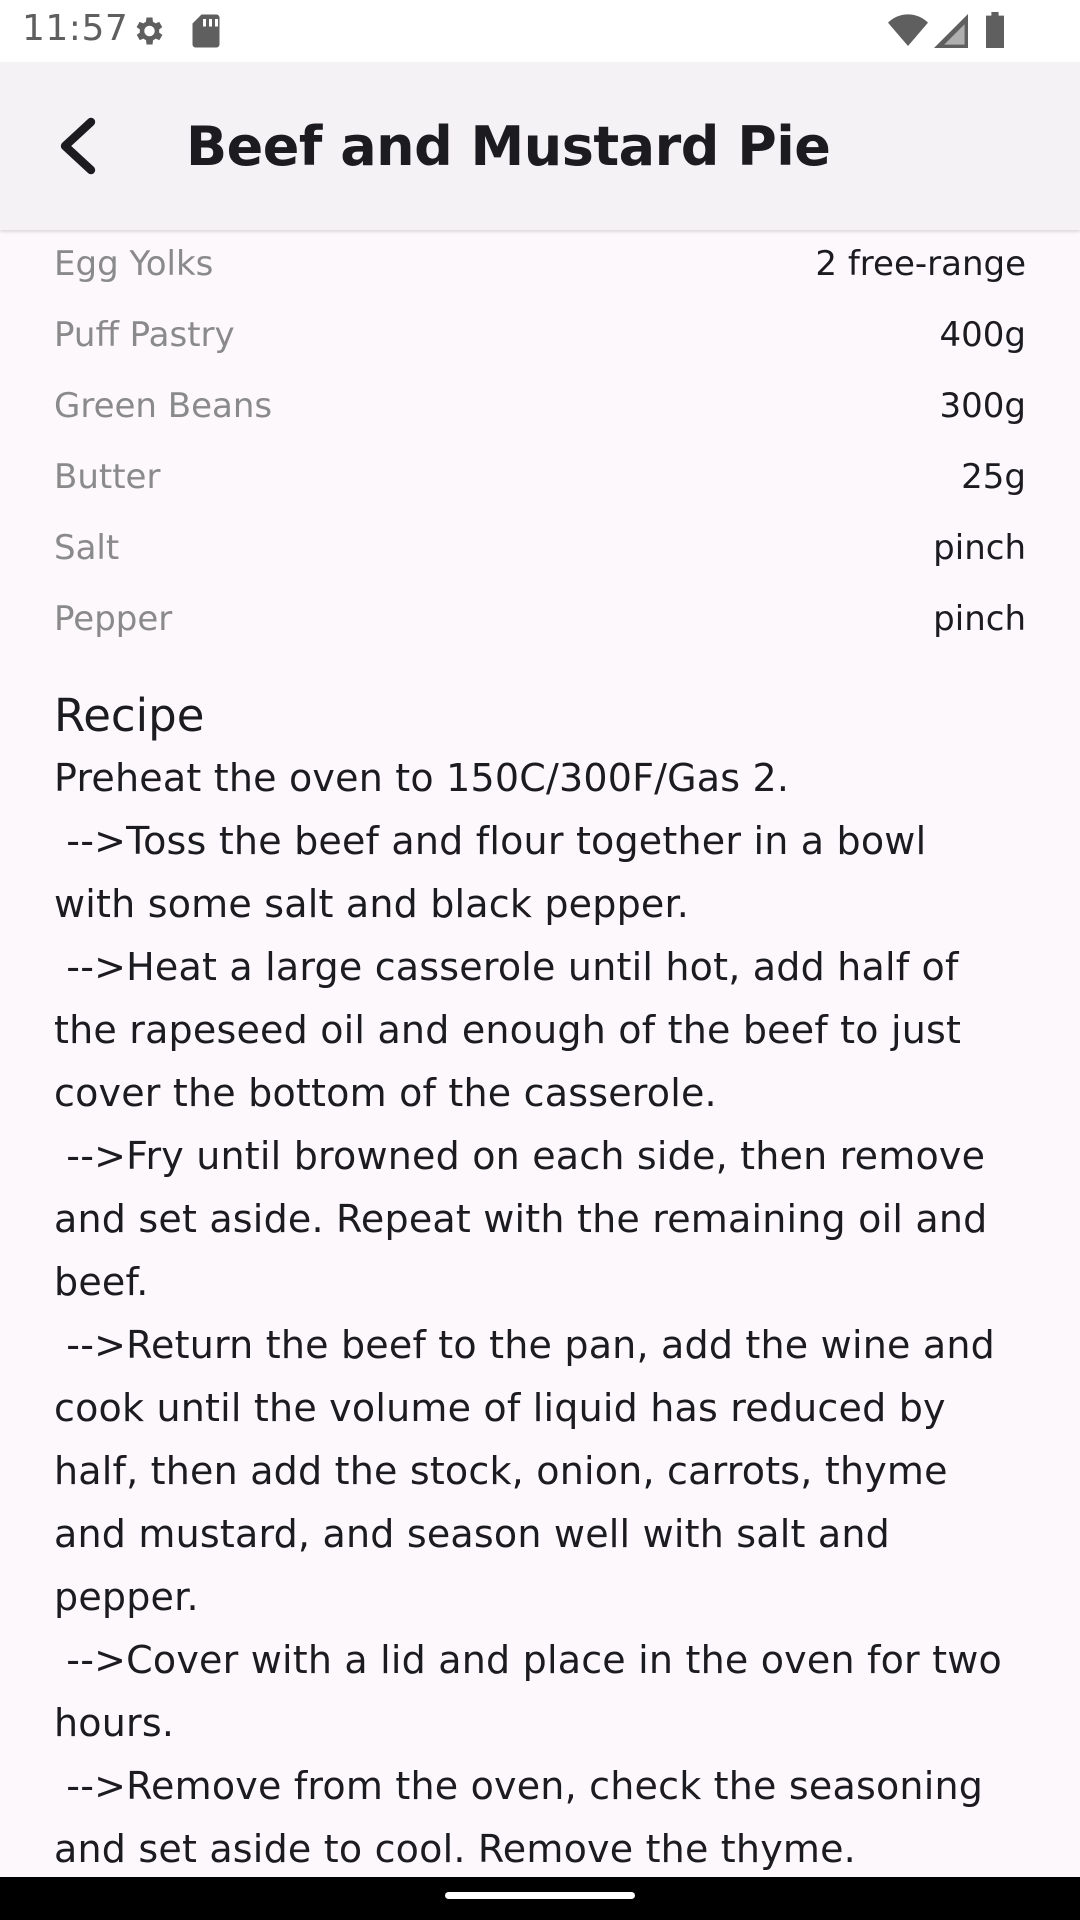  What do you see at coordinates (148, 33) in the screenshot?
I see `settings-icon` at bounding box center [148, 33].